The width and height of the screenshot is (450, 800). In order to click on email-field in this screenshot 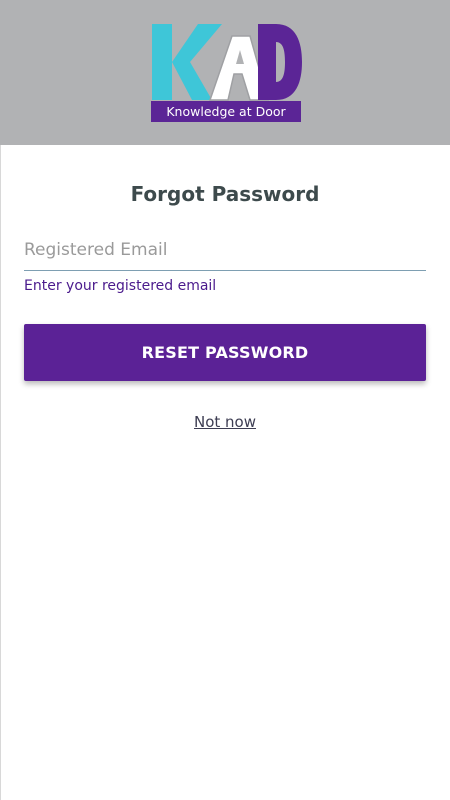, I will do `click(225, 250)`.